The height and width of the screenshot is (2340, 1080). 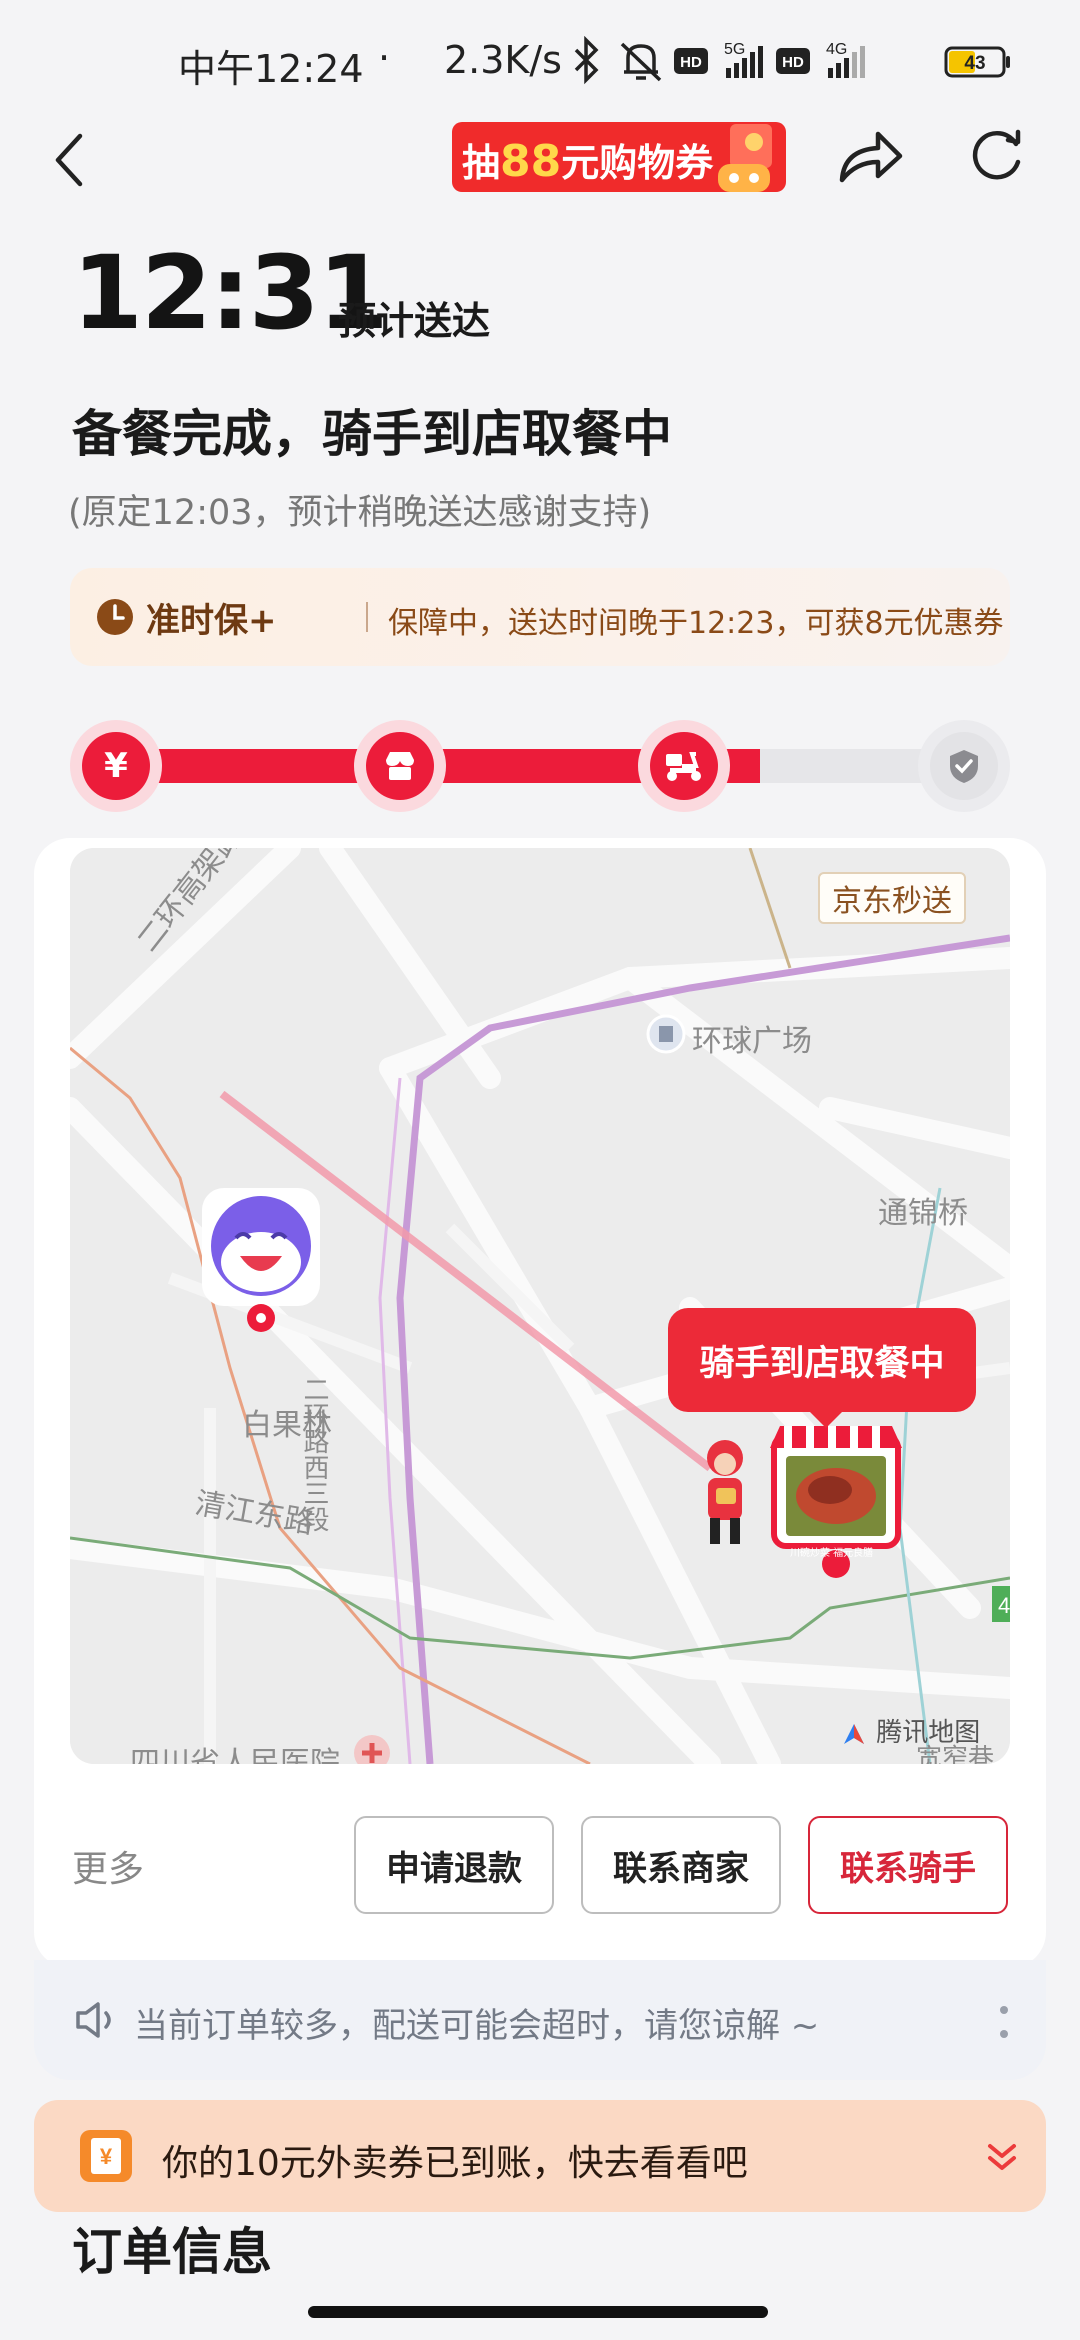 I want to click on lottery-coupon-banner: 抽88元购物券, so click(x=619, y=157).